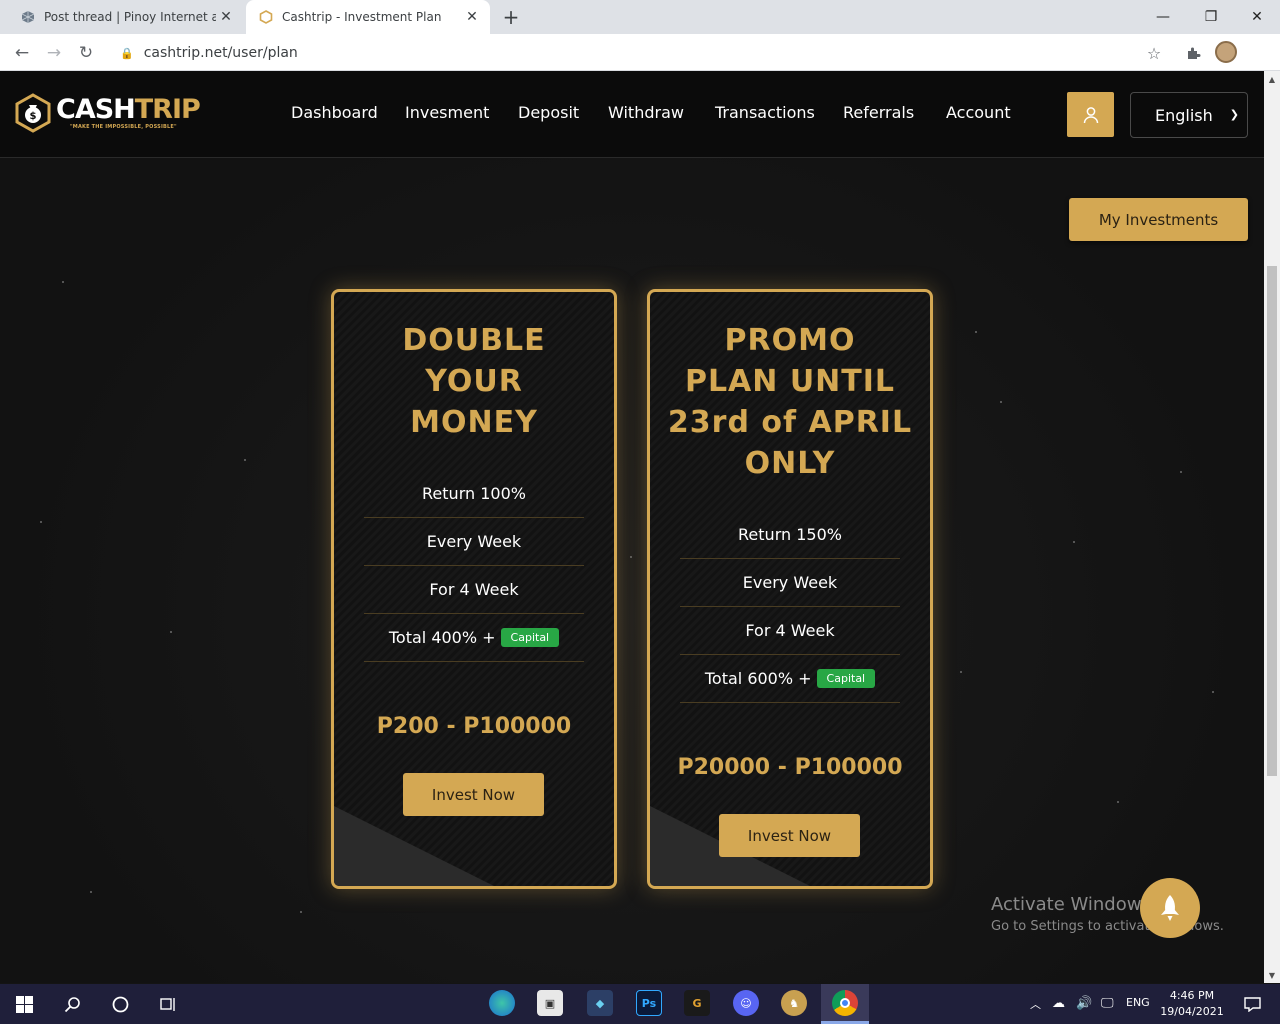 The height and width of the screenshot is (1024, 1280). Describe the element at coordinates (54, 53) in the screenshot. I see `forward-icon: →` at that location.